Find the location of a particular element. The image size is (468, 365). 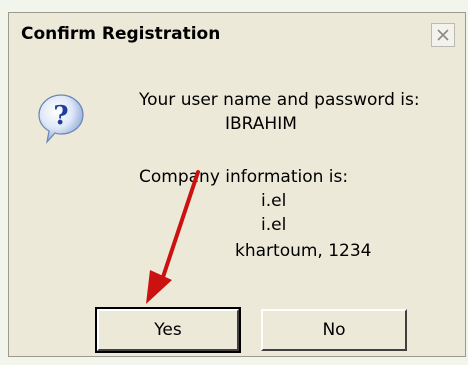

question-icon: ? is located at coordinates (61, 119).